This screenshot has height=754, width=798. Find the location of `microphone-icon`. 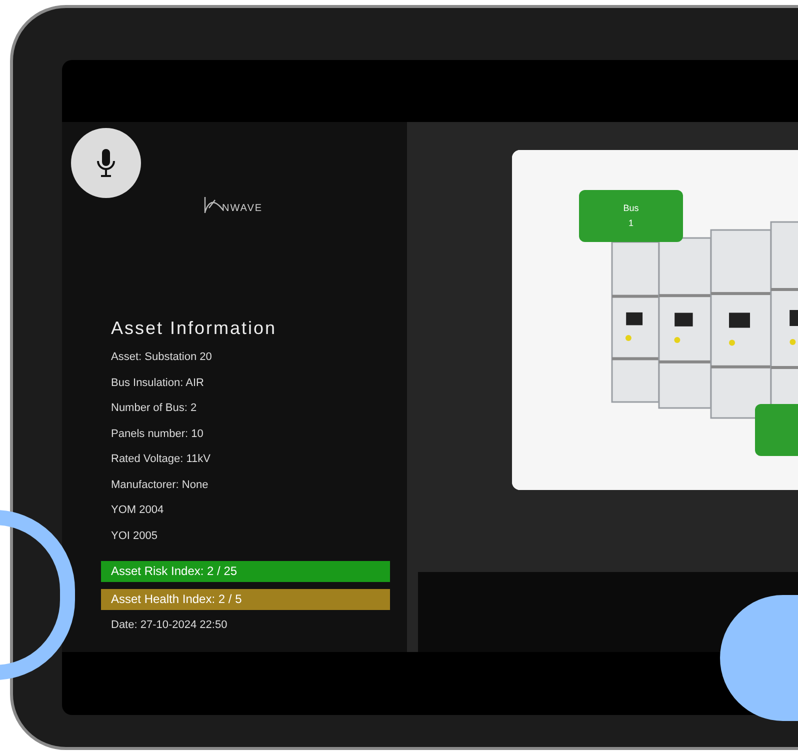

microphone-icon is located at coordinates (106, 163).